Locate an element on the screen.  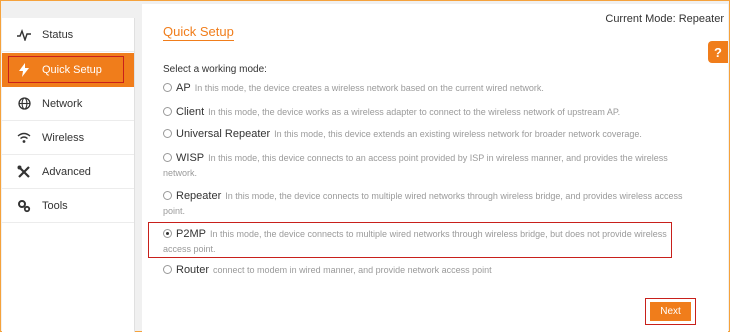
working-mode-heading: Select a working mode: is located at coordinates (215, 69).